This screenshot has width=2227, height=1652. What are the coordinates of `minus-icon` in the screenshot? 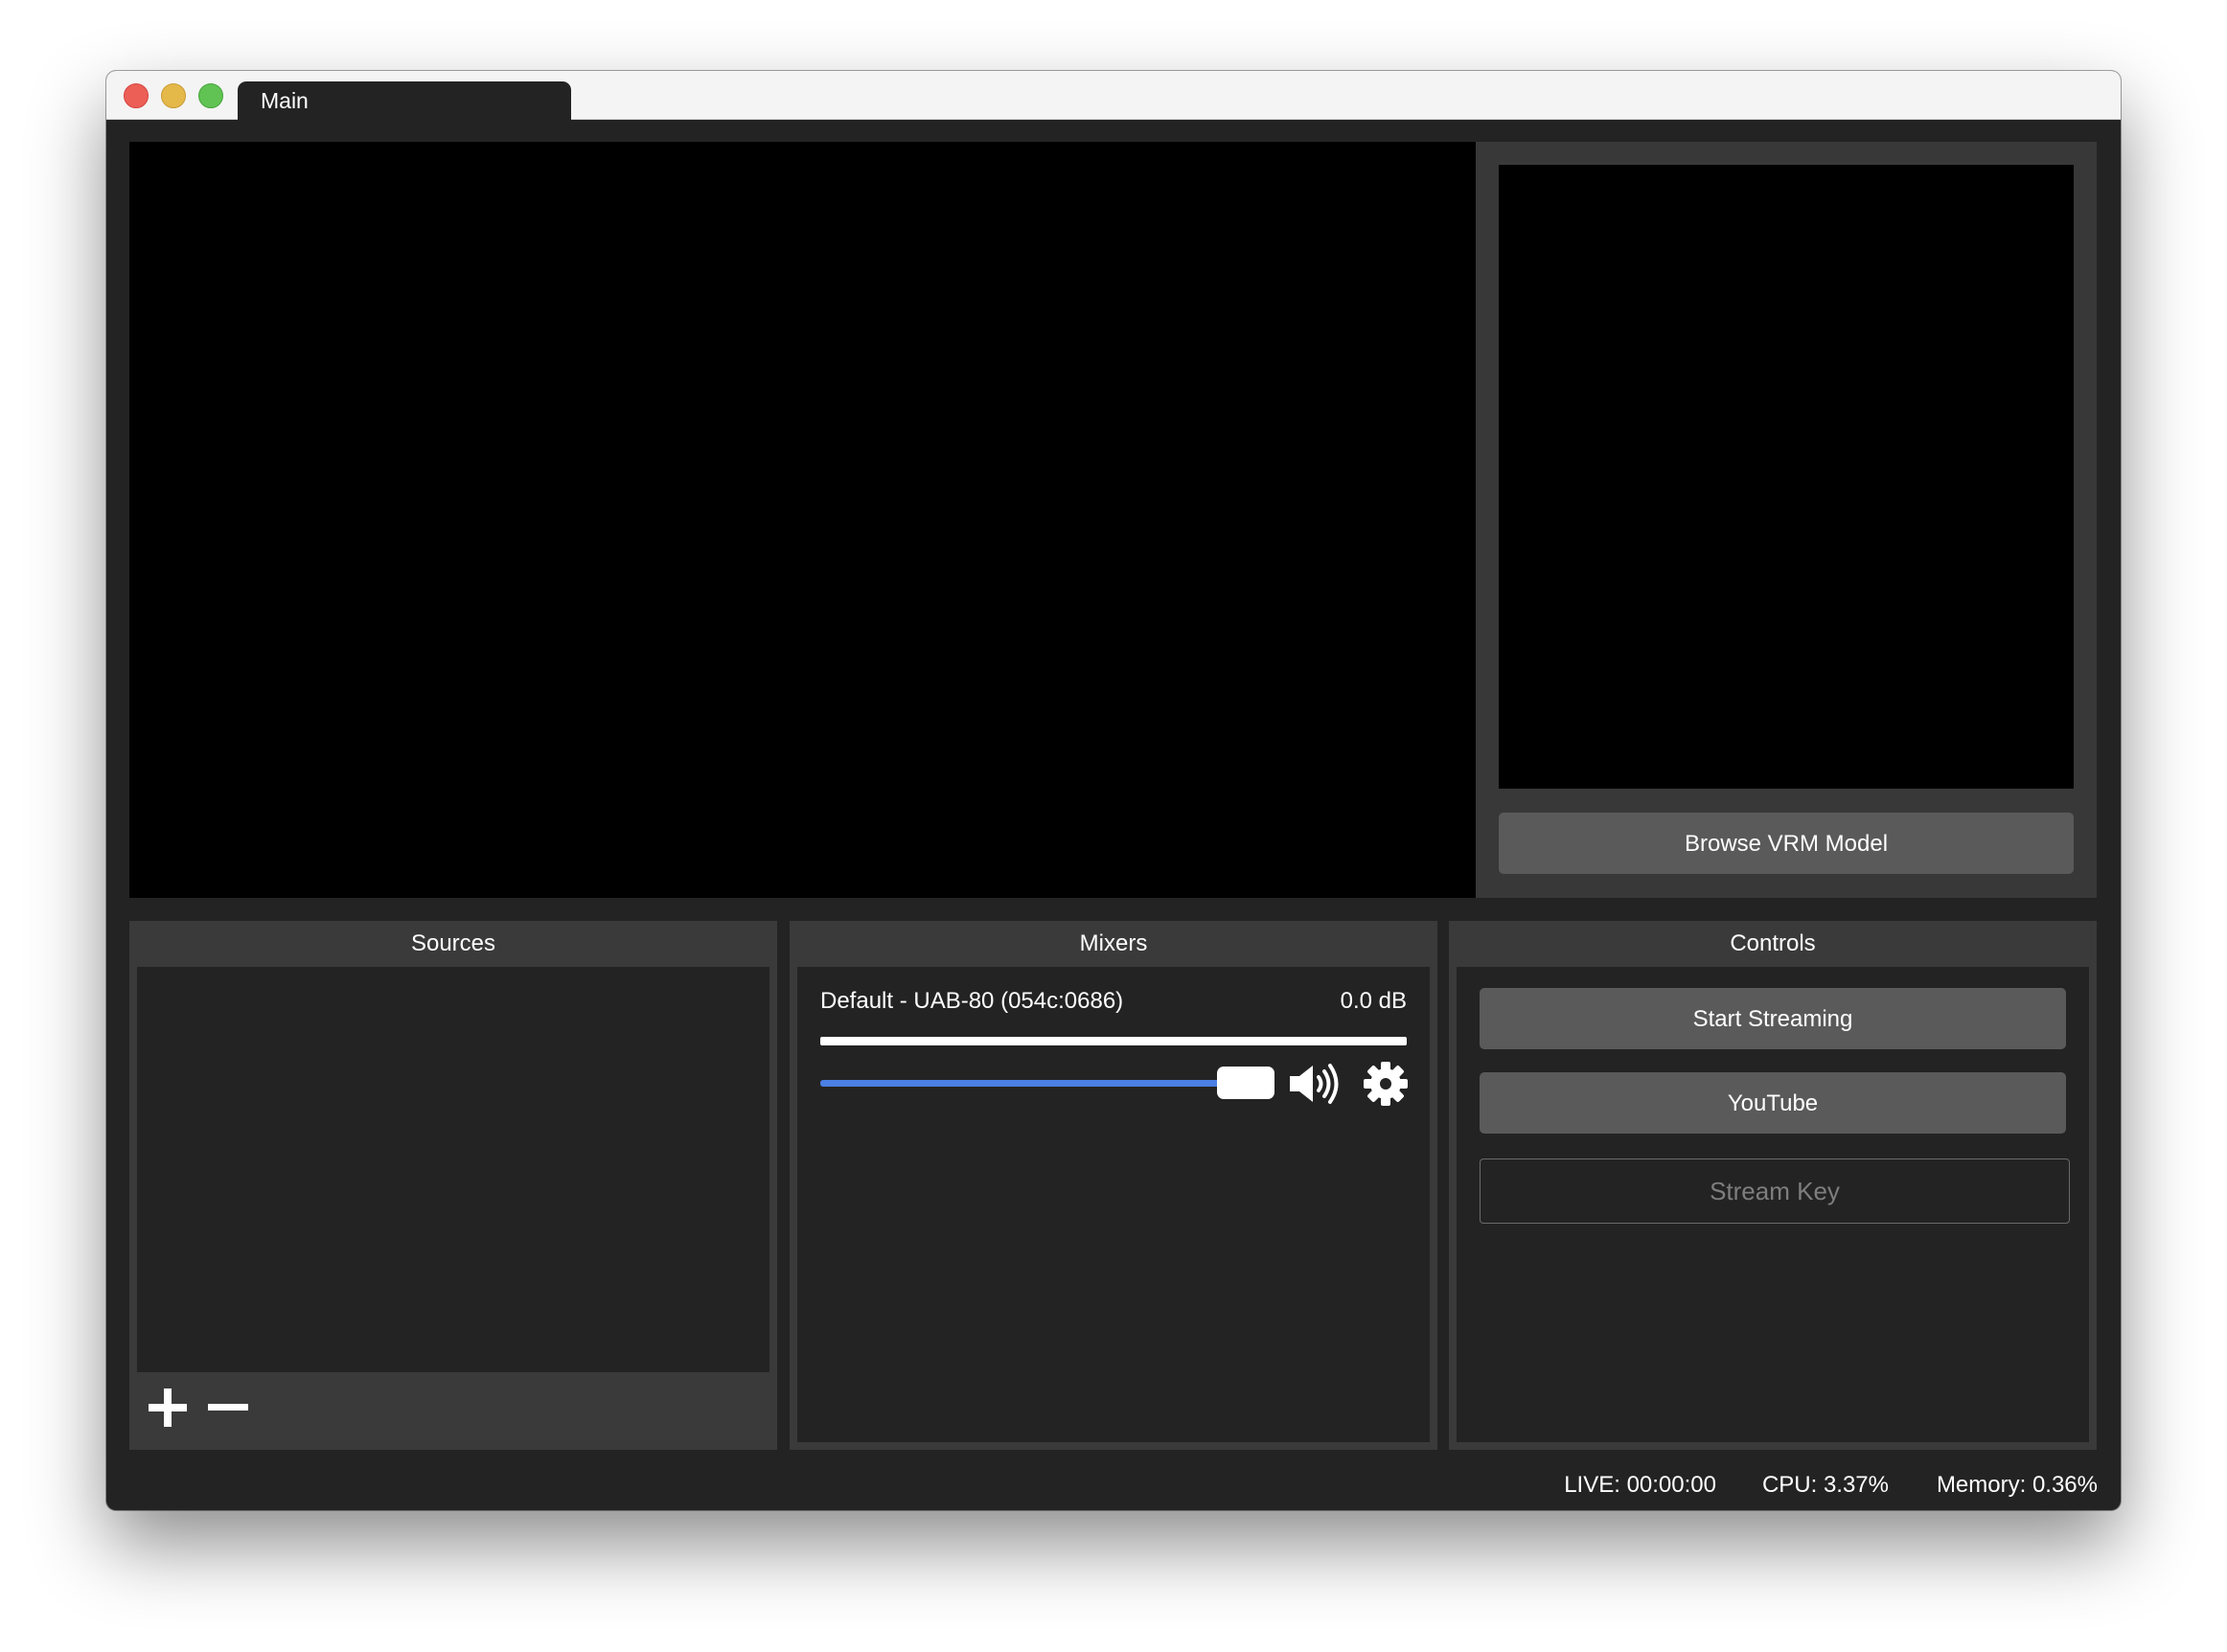 It's located at (229, 1408).